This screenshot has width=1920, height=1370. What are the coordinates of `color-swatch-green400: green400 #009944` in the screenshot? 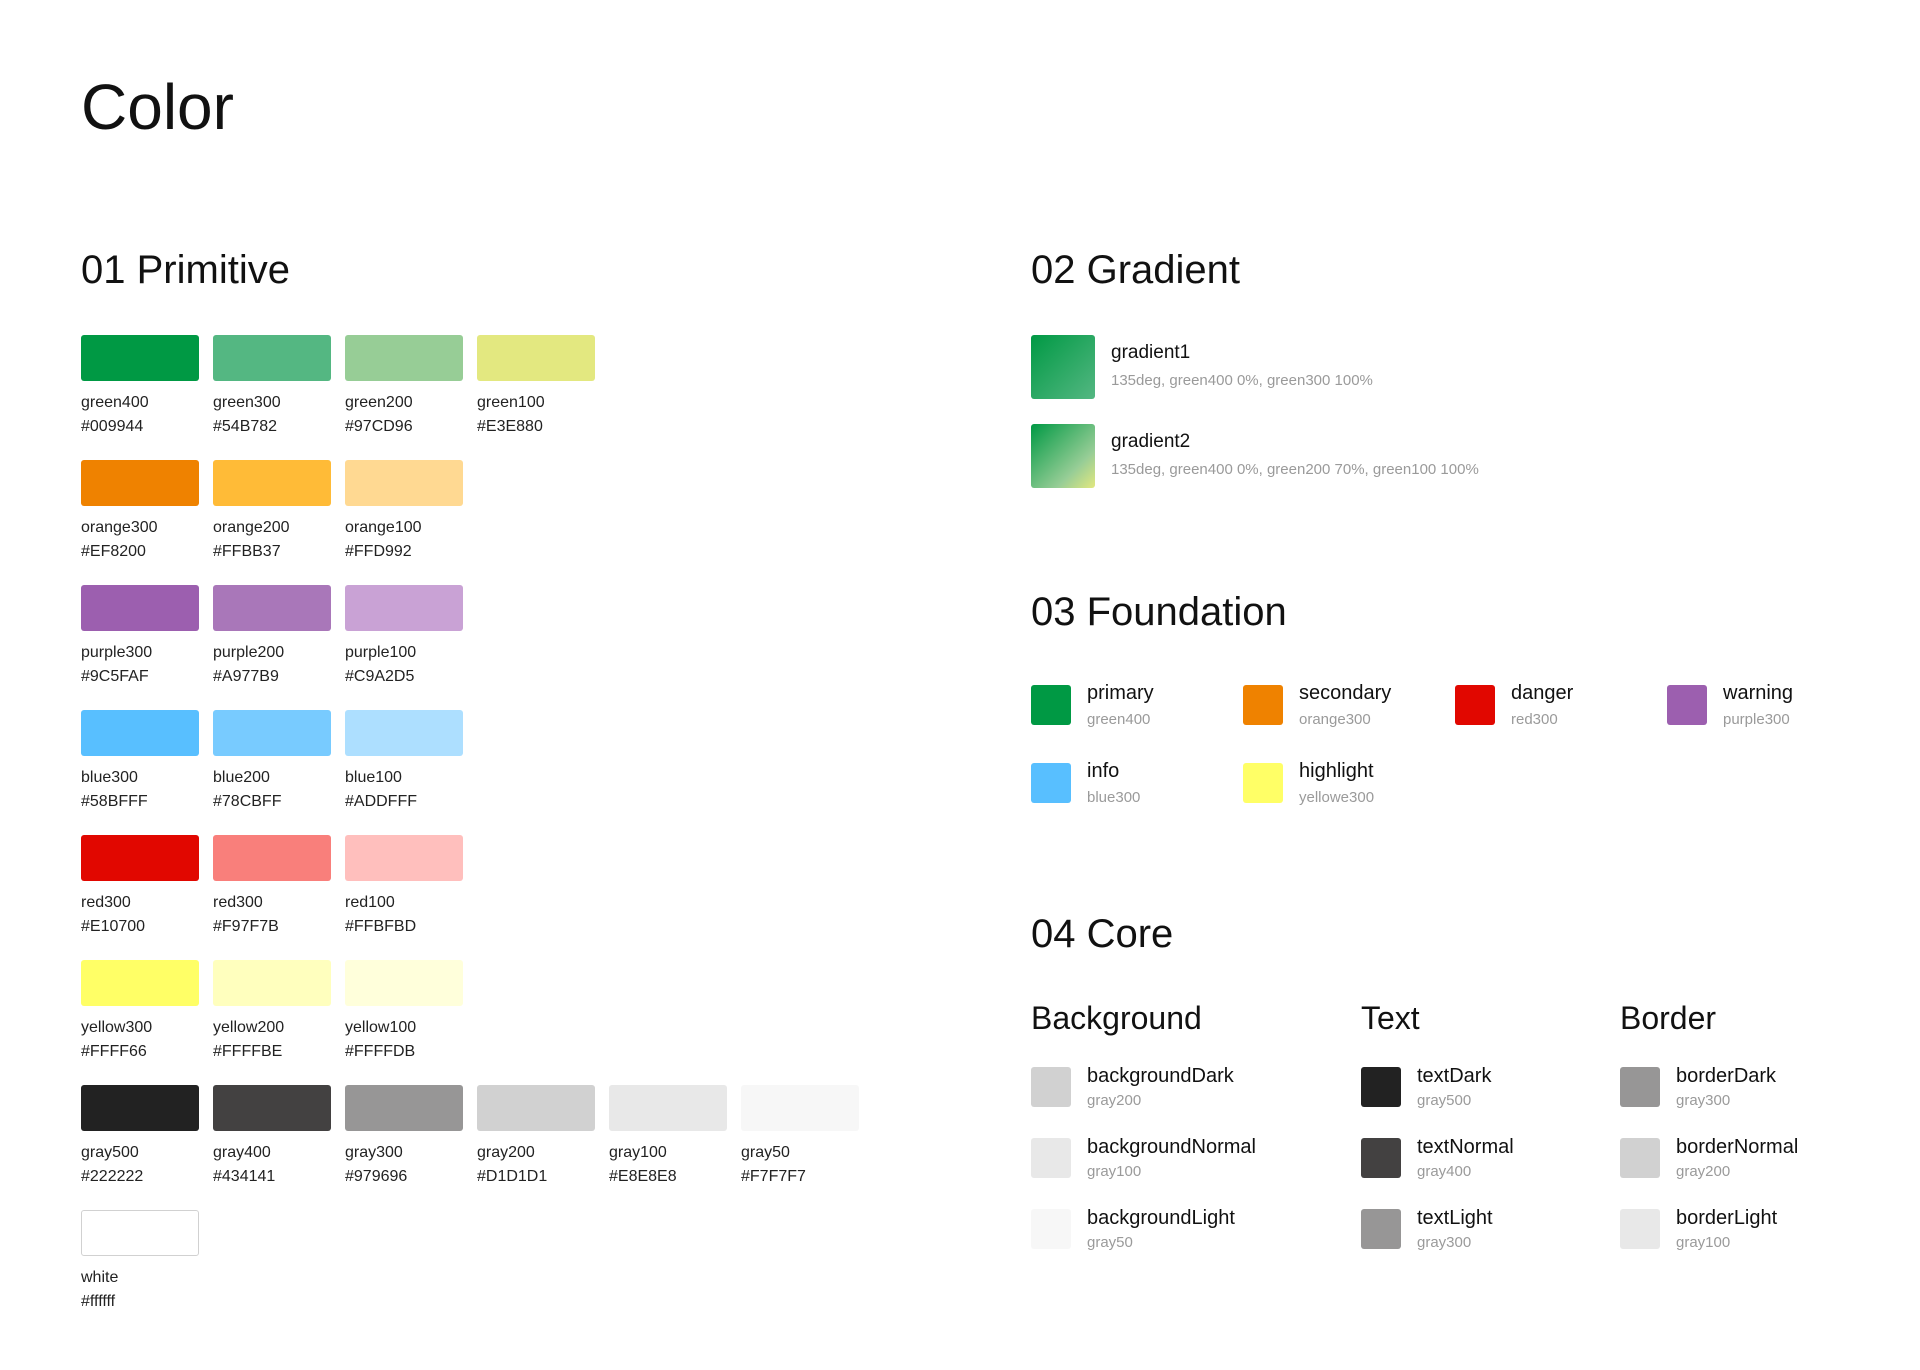 It's located at (140, 385).